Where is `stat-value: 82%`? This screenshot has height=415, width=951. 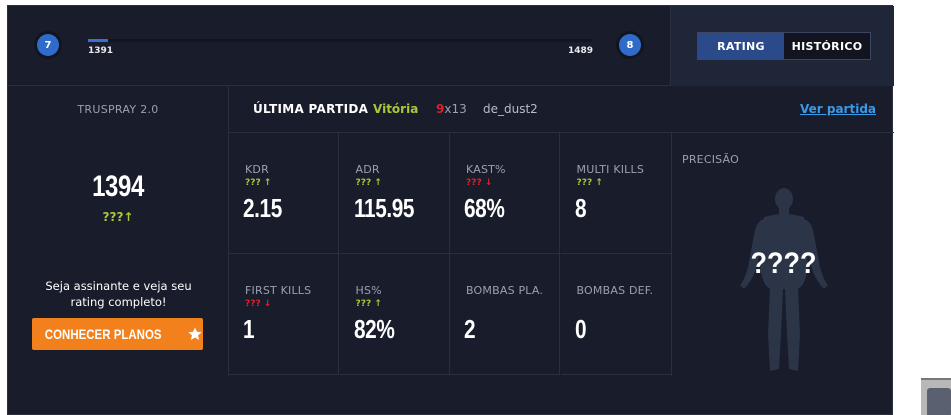
stat-value: 82% is located at coordinates (374, 329).